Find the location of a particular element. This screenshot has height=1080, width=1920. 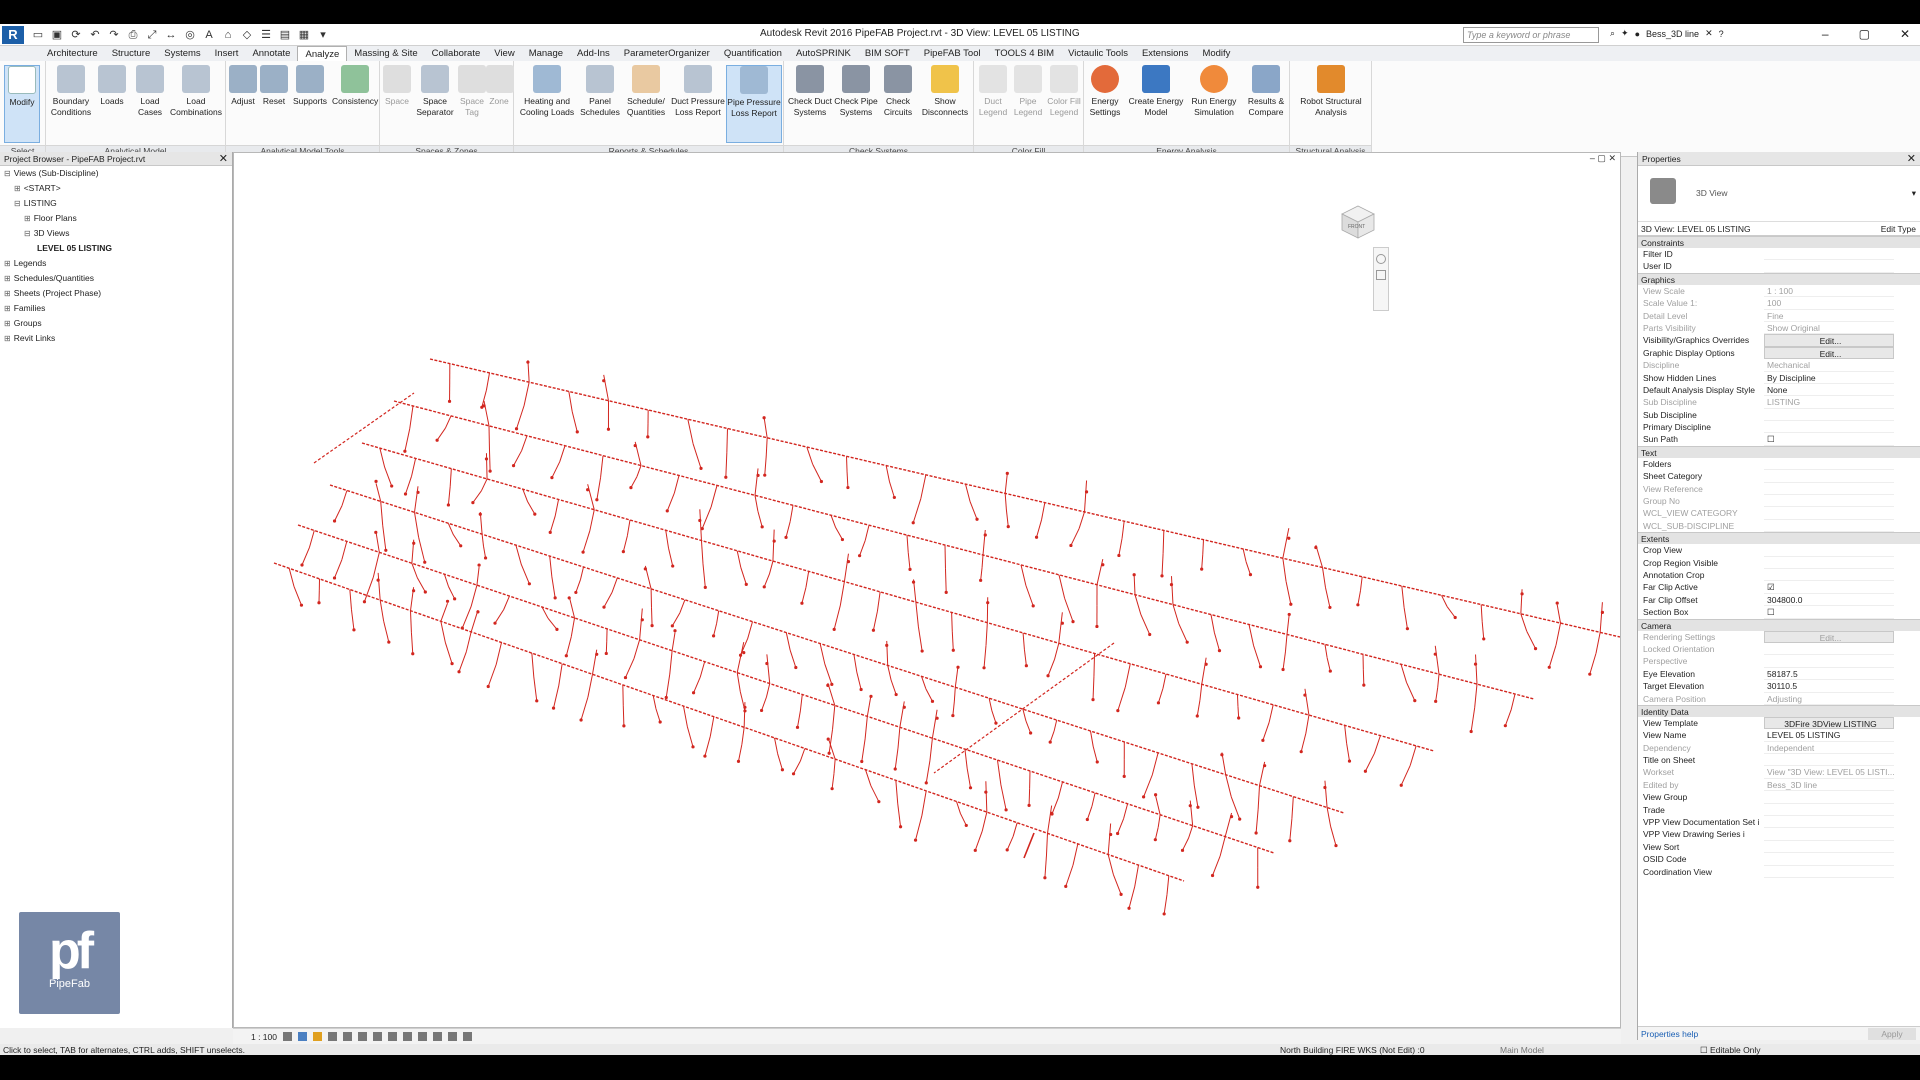

editable-only-checkbox: ☐ Editable Only is located at coordinates (1730, 1049).